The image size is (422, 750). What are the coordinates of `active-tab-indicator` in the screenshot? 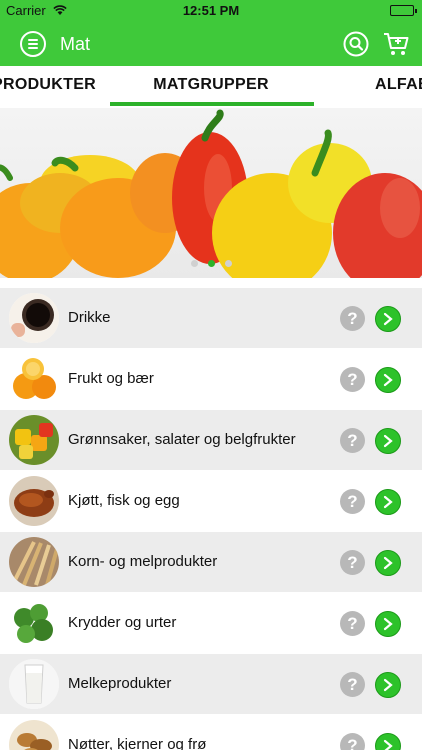 It's located at (212, 104).